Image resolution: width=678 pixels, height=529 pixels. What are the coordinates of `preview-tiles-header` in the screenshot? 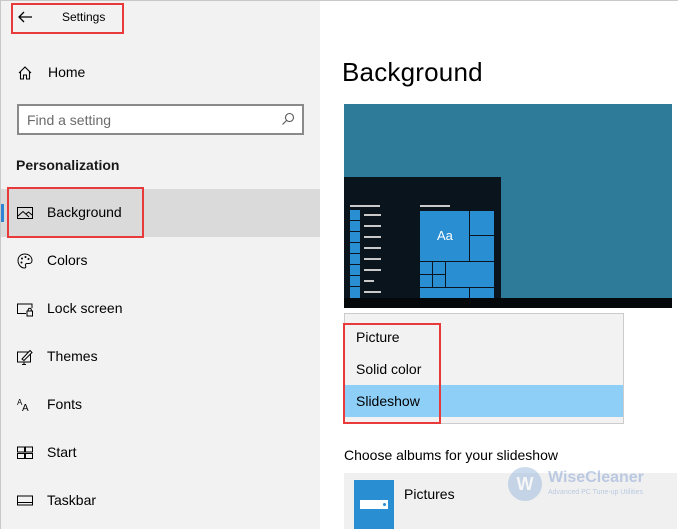 It's located at (435, 206).